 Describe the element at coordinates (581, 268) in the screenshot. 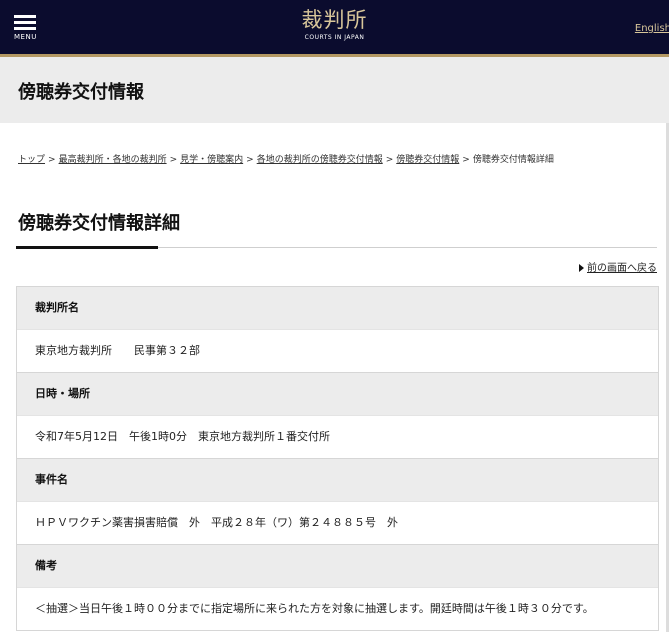

I see `triangle-right-icon` at that location.